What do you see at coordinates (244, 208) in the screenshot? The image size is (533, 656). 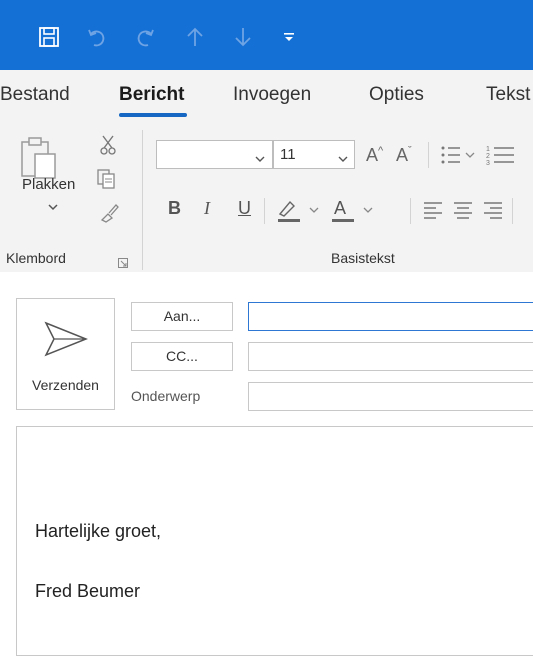 I see `underline-button: U` at bounding box center [244, 208].